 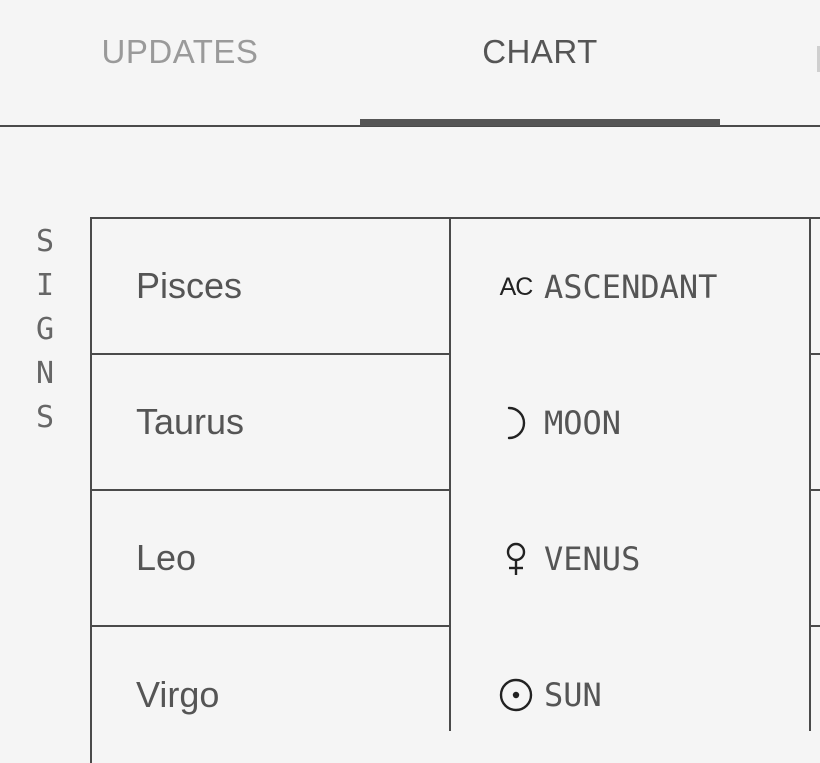 What do you see at coordinates (592, 559) in the screenshot?
I see `placement-label: VENUS` at bounding box center [592, 559].